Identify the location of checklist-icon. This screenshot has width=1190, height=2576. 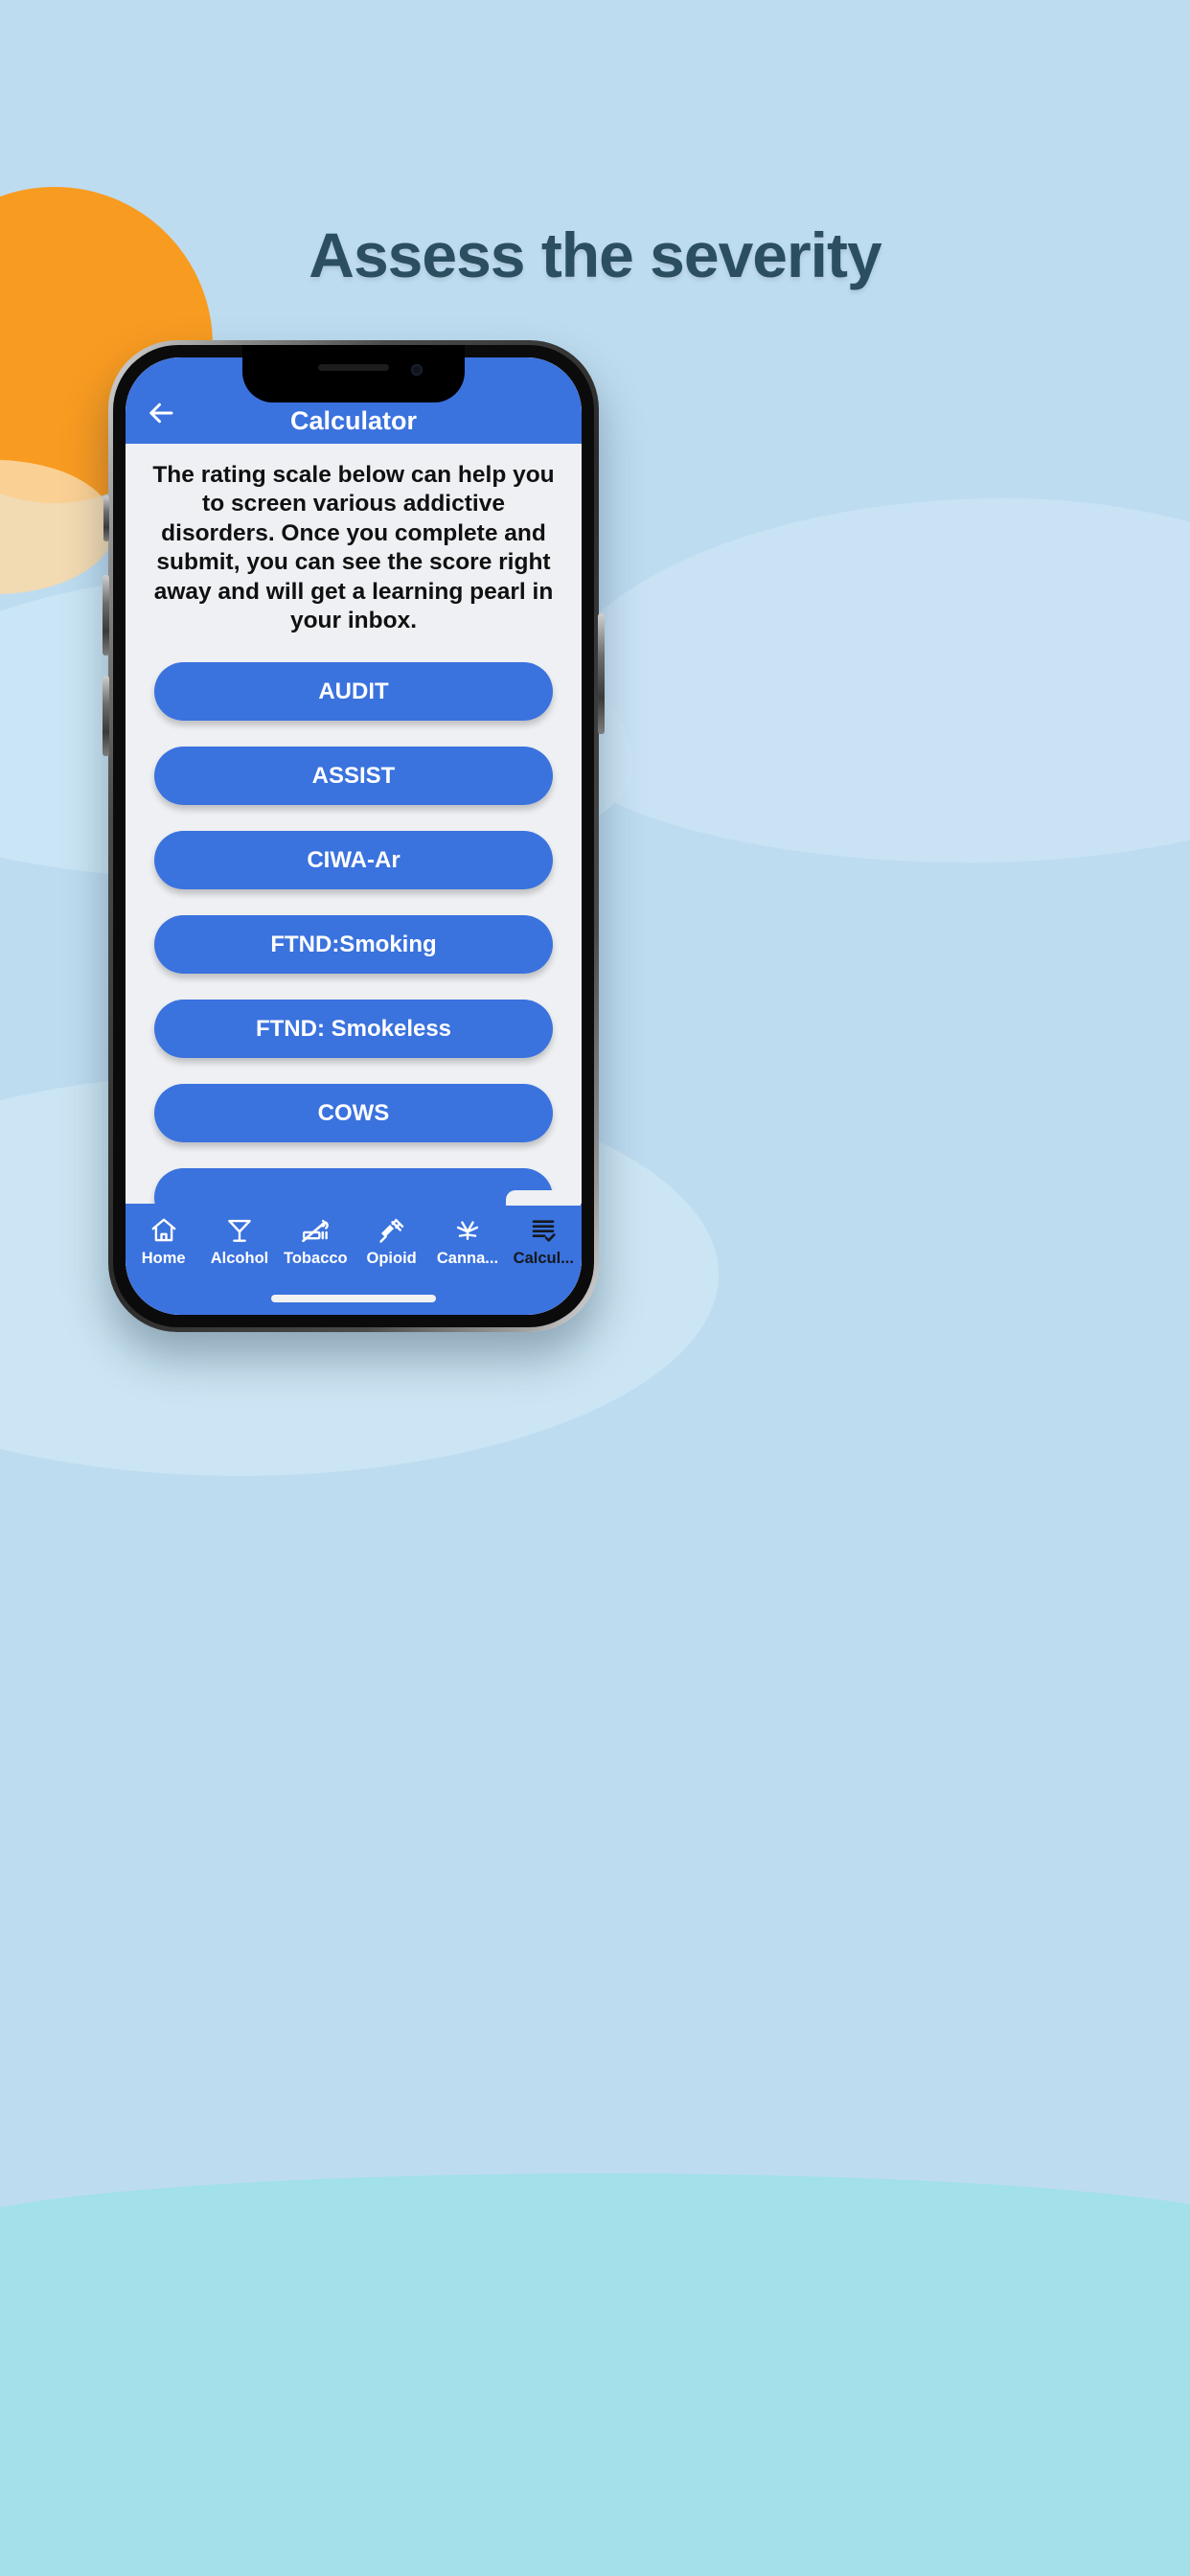
(543, 1230).